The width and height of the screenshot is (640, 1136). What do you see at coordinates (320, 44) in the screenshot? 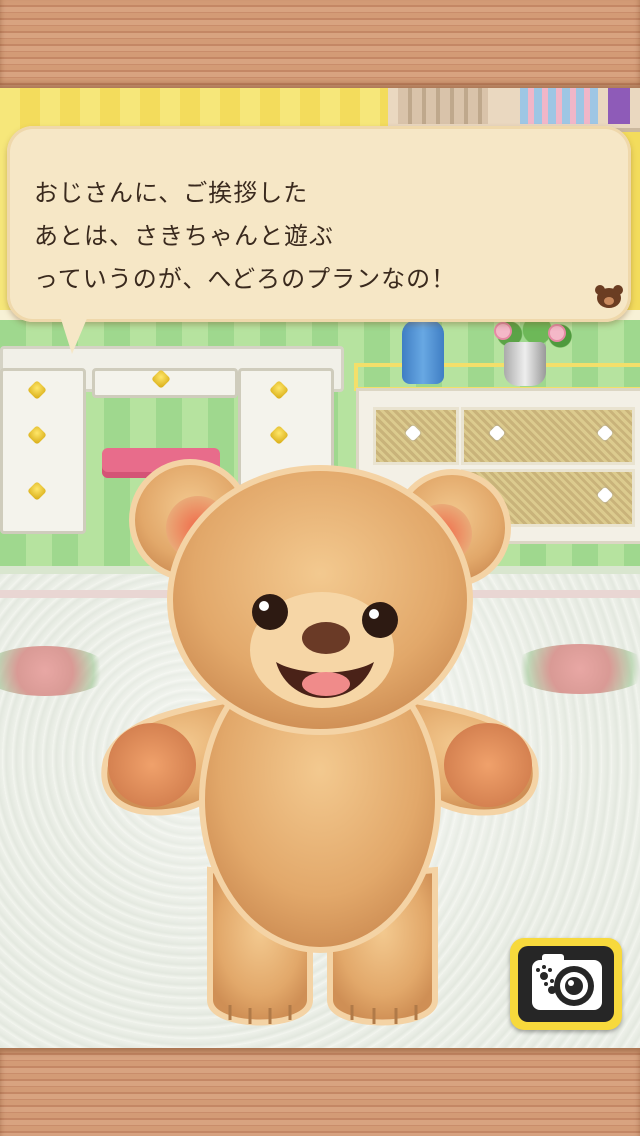
I see `top-wood-frame` at bounding box center [320, 44].